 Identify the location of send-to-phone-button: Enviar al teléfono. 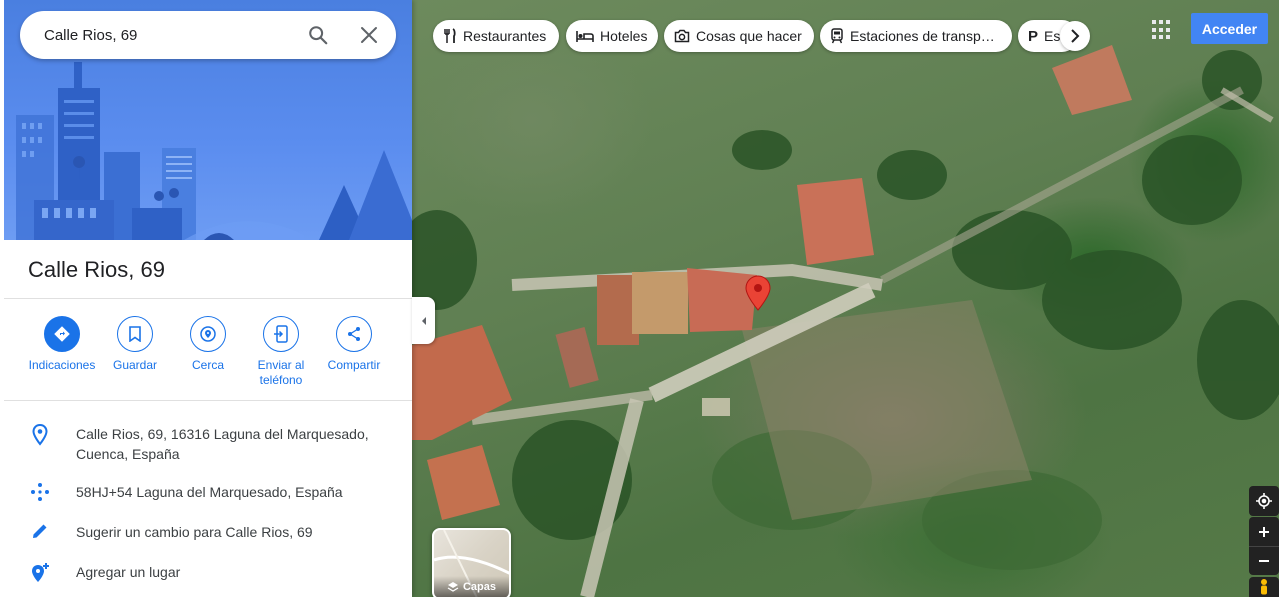
(281, 352).